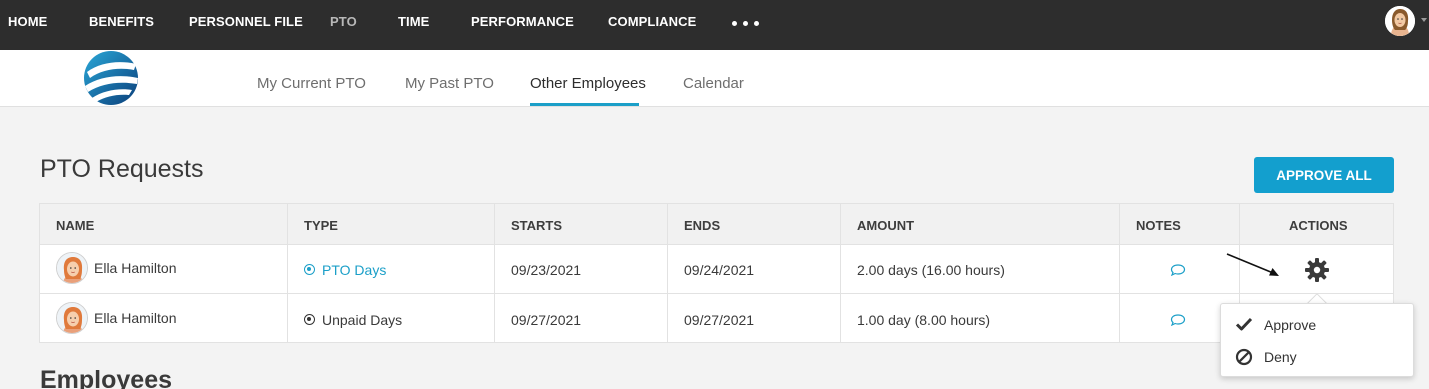 The image size is (1429, 389). What do you see at coordinates (343, 21) in the screenshot?
I see `nav-pto: PTO` at bounding box center [343, 21].